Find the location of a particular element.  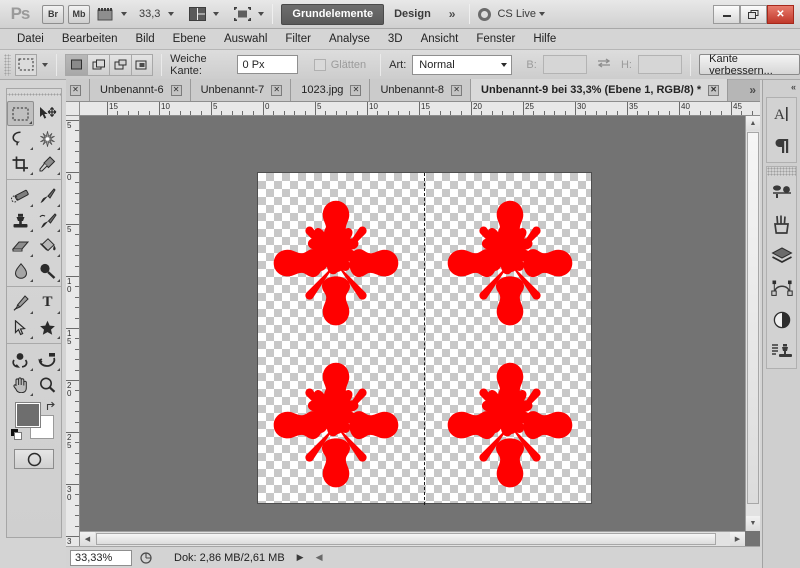

spot-healing-brush-tool is located at coordinates (20, 195).